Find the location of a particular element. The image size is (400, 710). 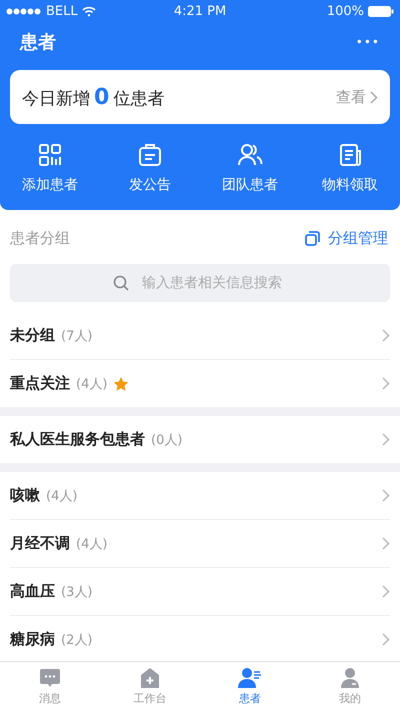

battery-icon is located at coordinates (381, 11).